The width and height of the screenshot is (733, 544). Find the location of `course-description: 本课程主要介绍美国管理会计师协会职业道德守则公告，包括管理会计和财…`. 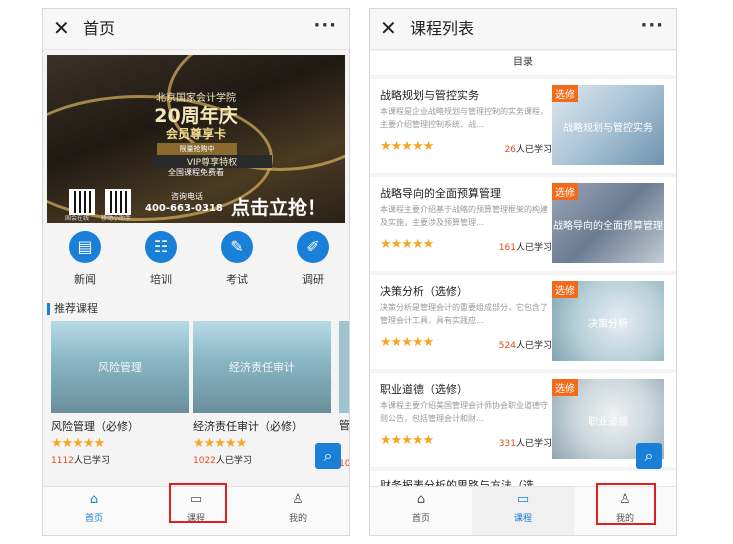

course-description: 本课程主要介绍美国管理会计师协会职业道德守则公告，包括管理会计和财… is located at coordinates (464, 412).